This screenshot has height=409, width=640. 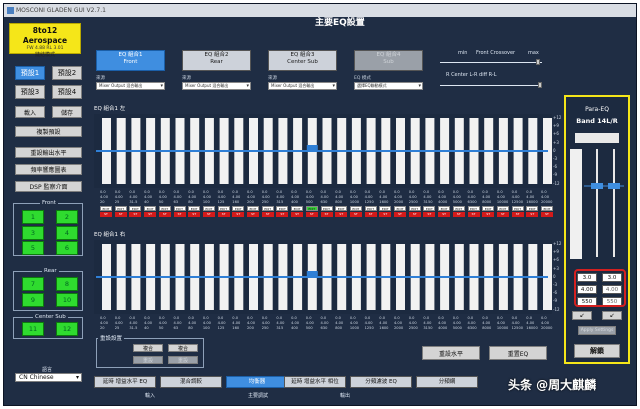 What do you see at coordinates (48, 186) in the screenshot?
I see `dsp-monitor-button: DSP 監察介面` at bounding box center [48, 186].